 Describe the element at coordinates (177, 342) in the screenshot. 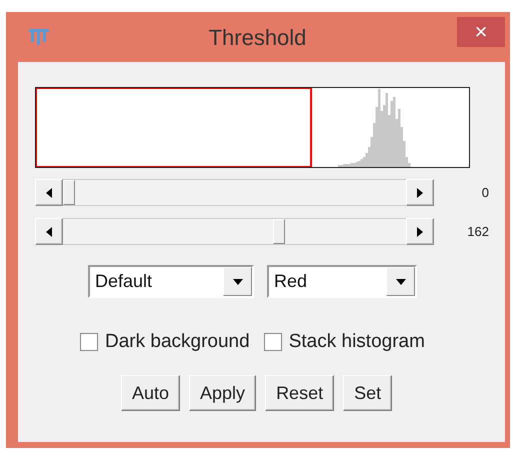

I see `checkbox-label: Dark background` at that location.